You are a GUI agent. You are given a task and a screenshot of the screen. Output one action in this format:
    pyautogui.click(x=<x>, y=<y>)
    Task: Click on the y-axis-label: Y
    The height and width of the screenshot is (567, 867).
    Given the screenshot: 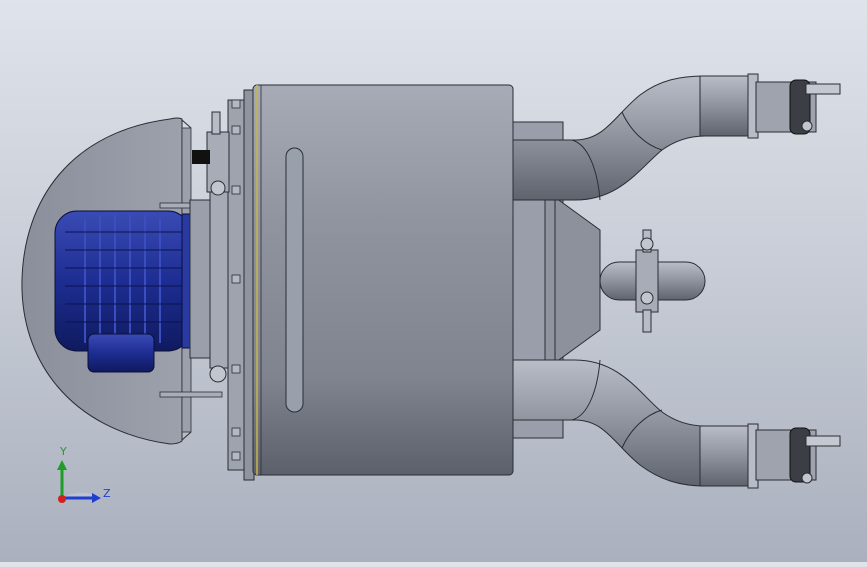 What is the action you would take?
    pyautogui.click(x=63, y=451)
    